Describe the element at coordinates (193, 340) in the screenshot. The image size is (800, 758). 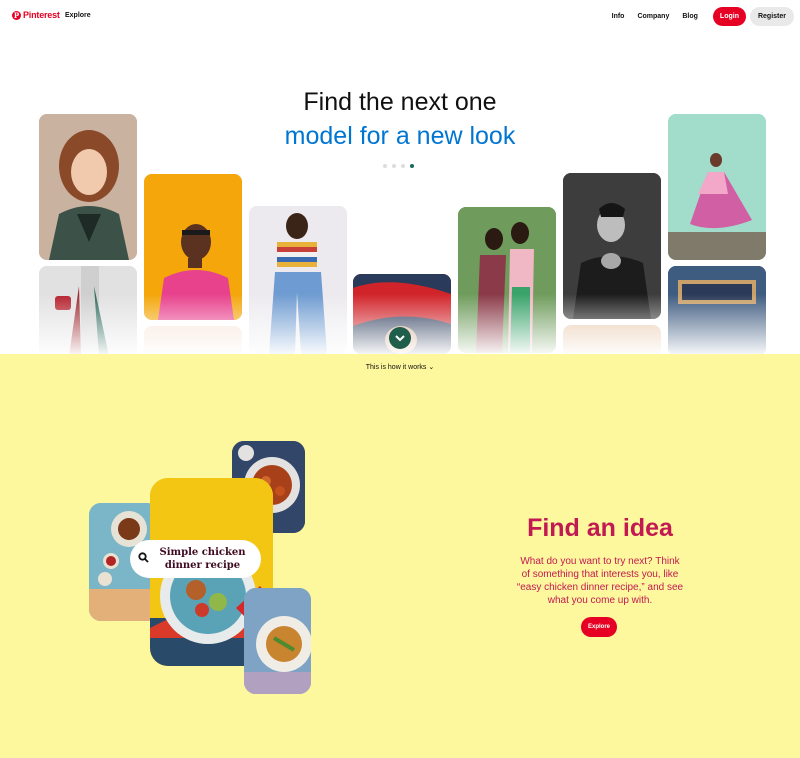
I see `pin-image-faded` at that location.